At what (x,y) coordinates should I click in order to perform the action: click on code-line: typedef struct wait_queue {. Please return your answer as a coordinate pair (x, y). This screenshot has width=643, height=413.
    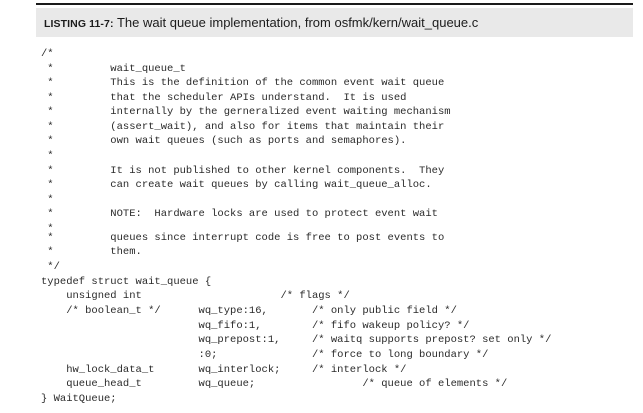
    Looking at the image, I should click on (126, 282).